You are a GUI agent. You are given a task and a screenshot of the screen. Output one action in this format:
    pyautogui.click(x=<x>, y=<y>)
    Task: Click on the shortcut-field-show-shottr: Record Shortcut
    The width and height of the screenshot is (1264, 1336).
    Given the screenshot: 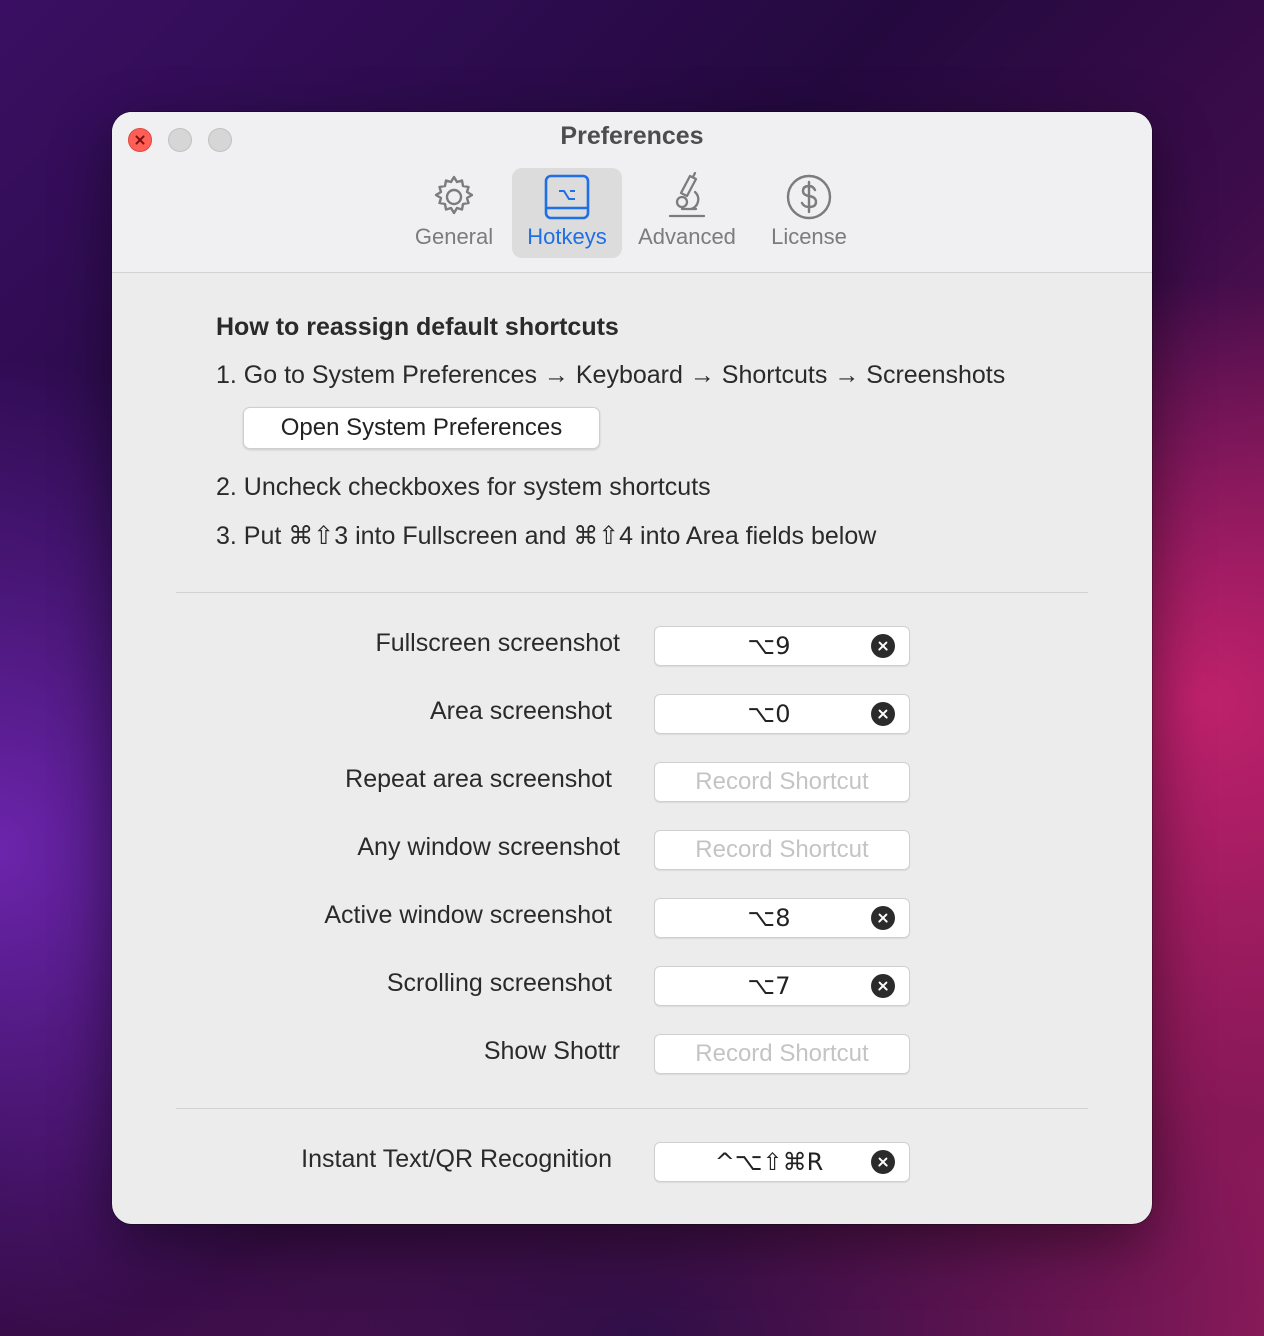 What is the action you would take?
    pyautogui.click(x=782, y=1054)
    